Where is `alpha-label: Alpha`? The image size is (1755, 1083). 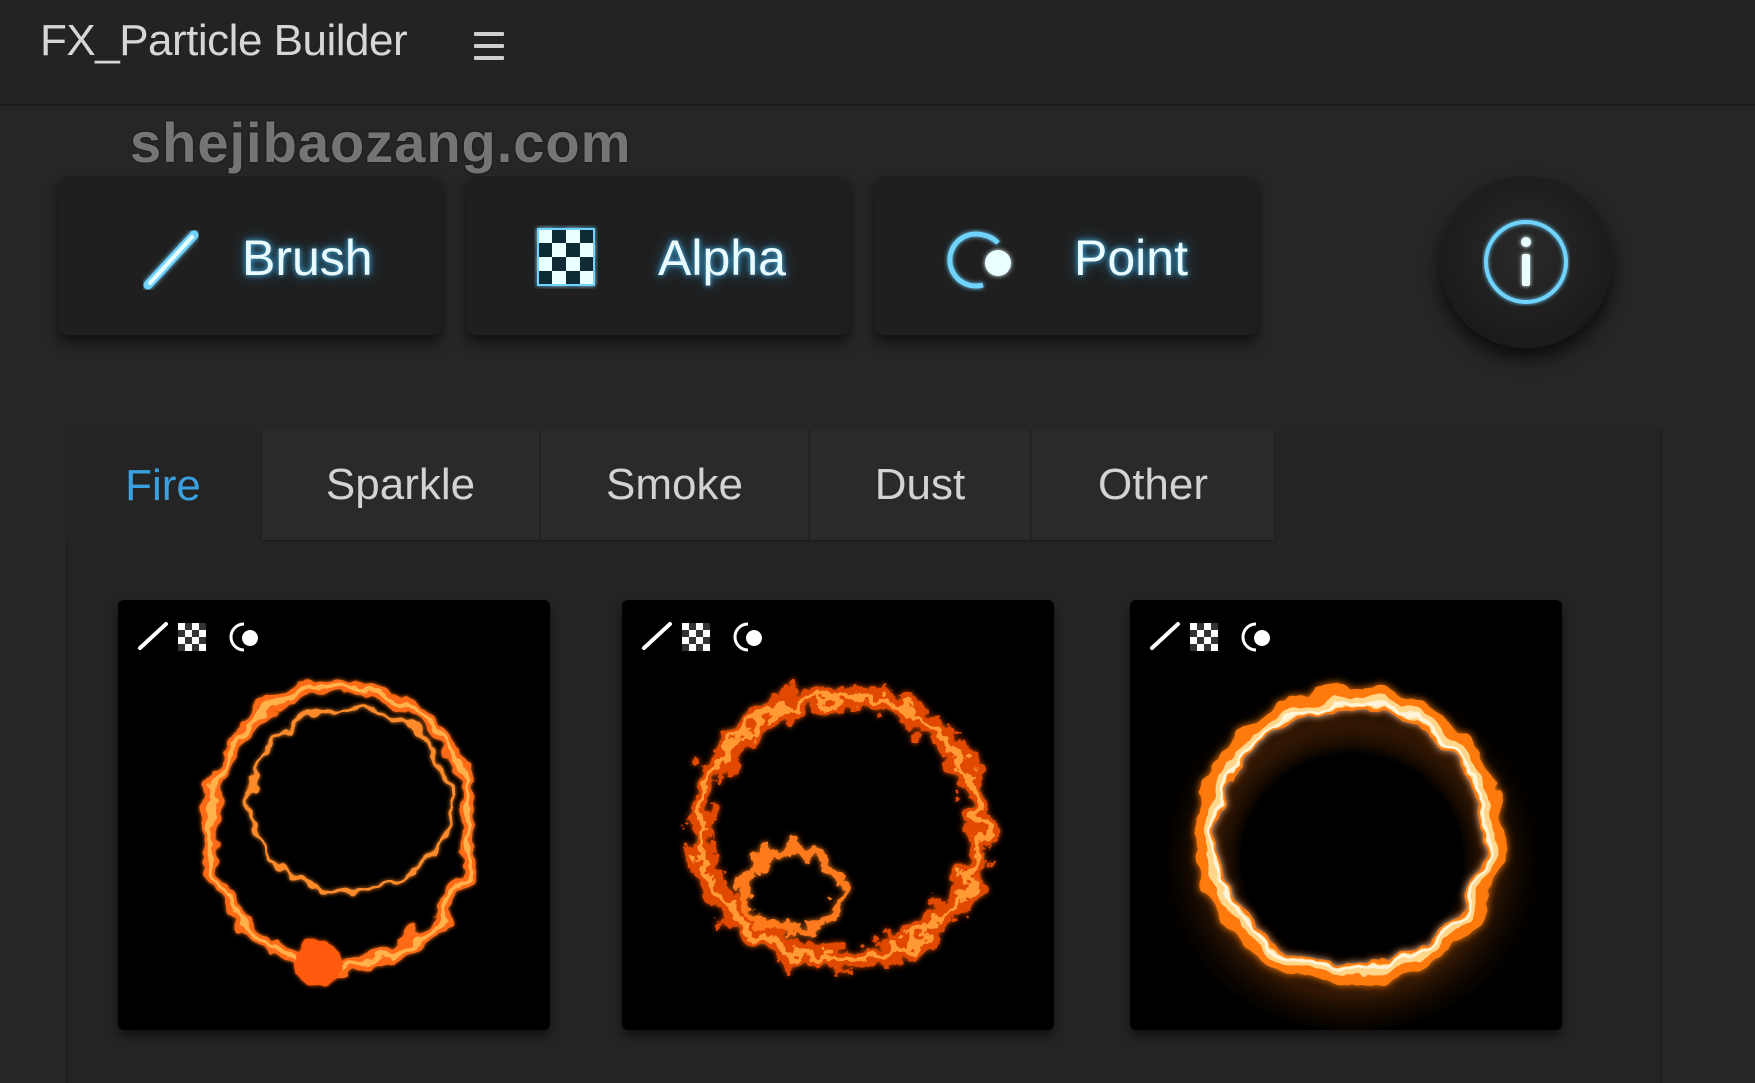
alpha-label: Alpha is located at coordinates (722, 258).